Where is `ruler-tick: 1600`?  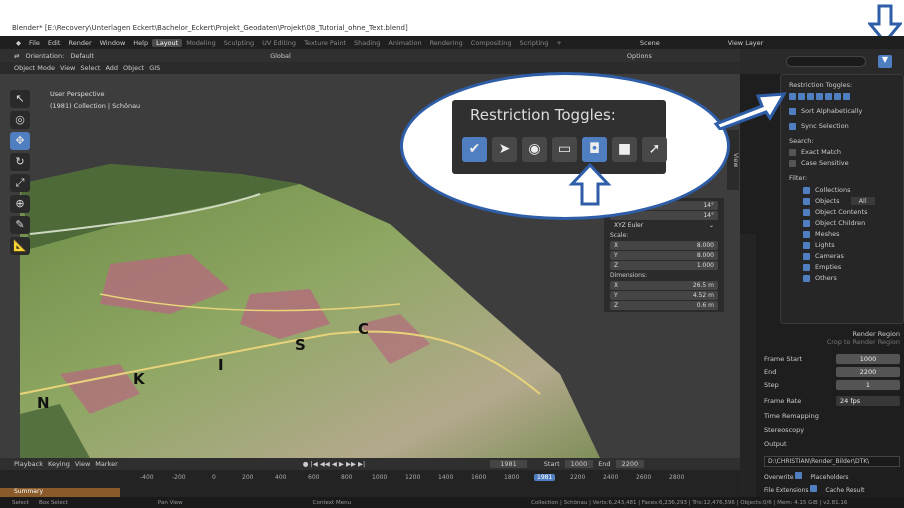 ruler-tick: 1600 is located at coordinates (479, 477).